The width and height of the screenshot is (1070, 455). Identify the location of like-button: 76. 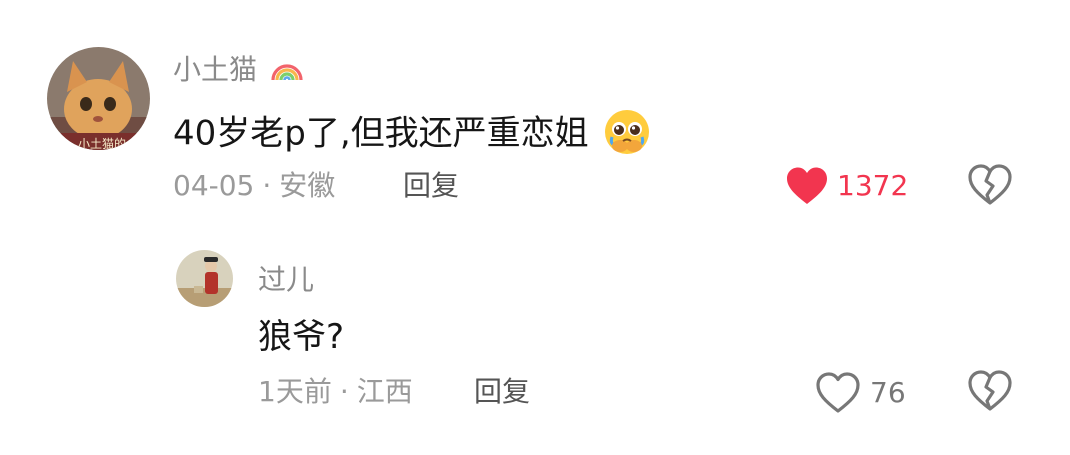
(862, 392).